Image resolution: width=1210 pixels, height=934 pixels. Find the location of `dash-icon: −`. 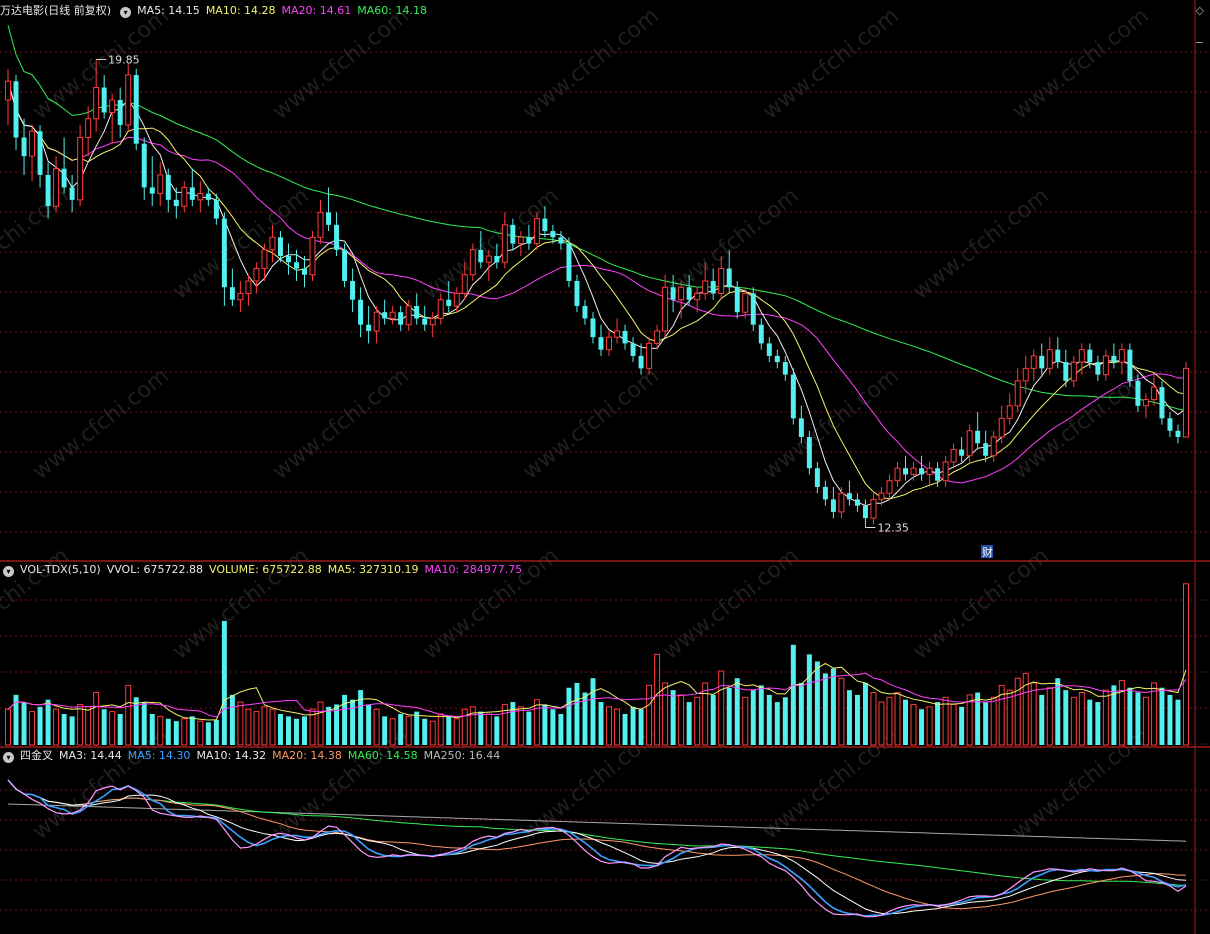

dash-icon: − is located at coordinates (1199, 42).